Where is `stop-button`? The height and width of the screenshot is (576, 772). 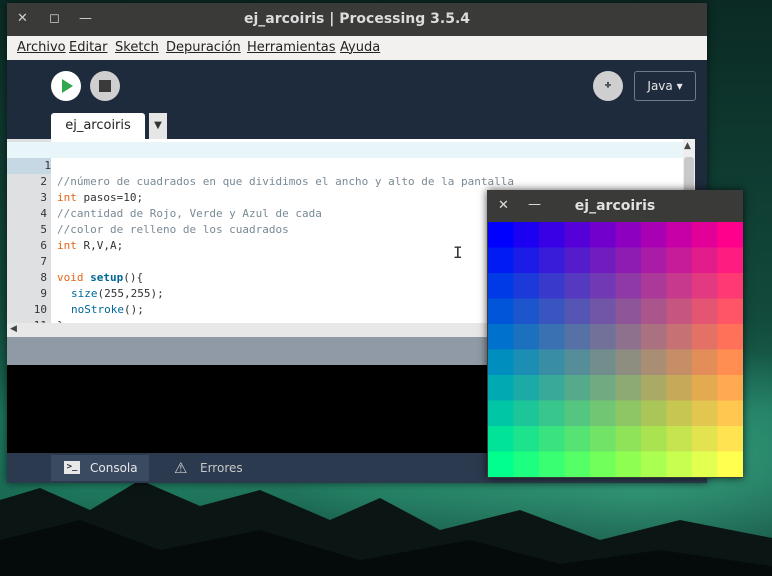 stop-button is located at coordinates (105, 86).